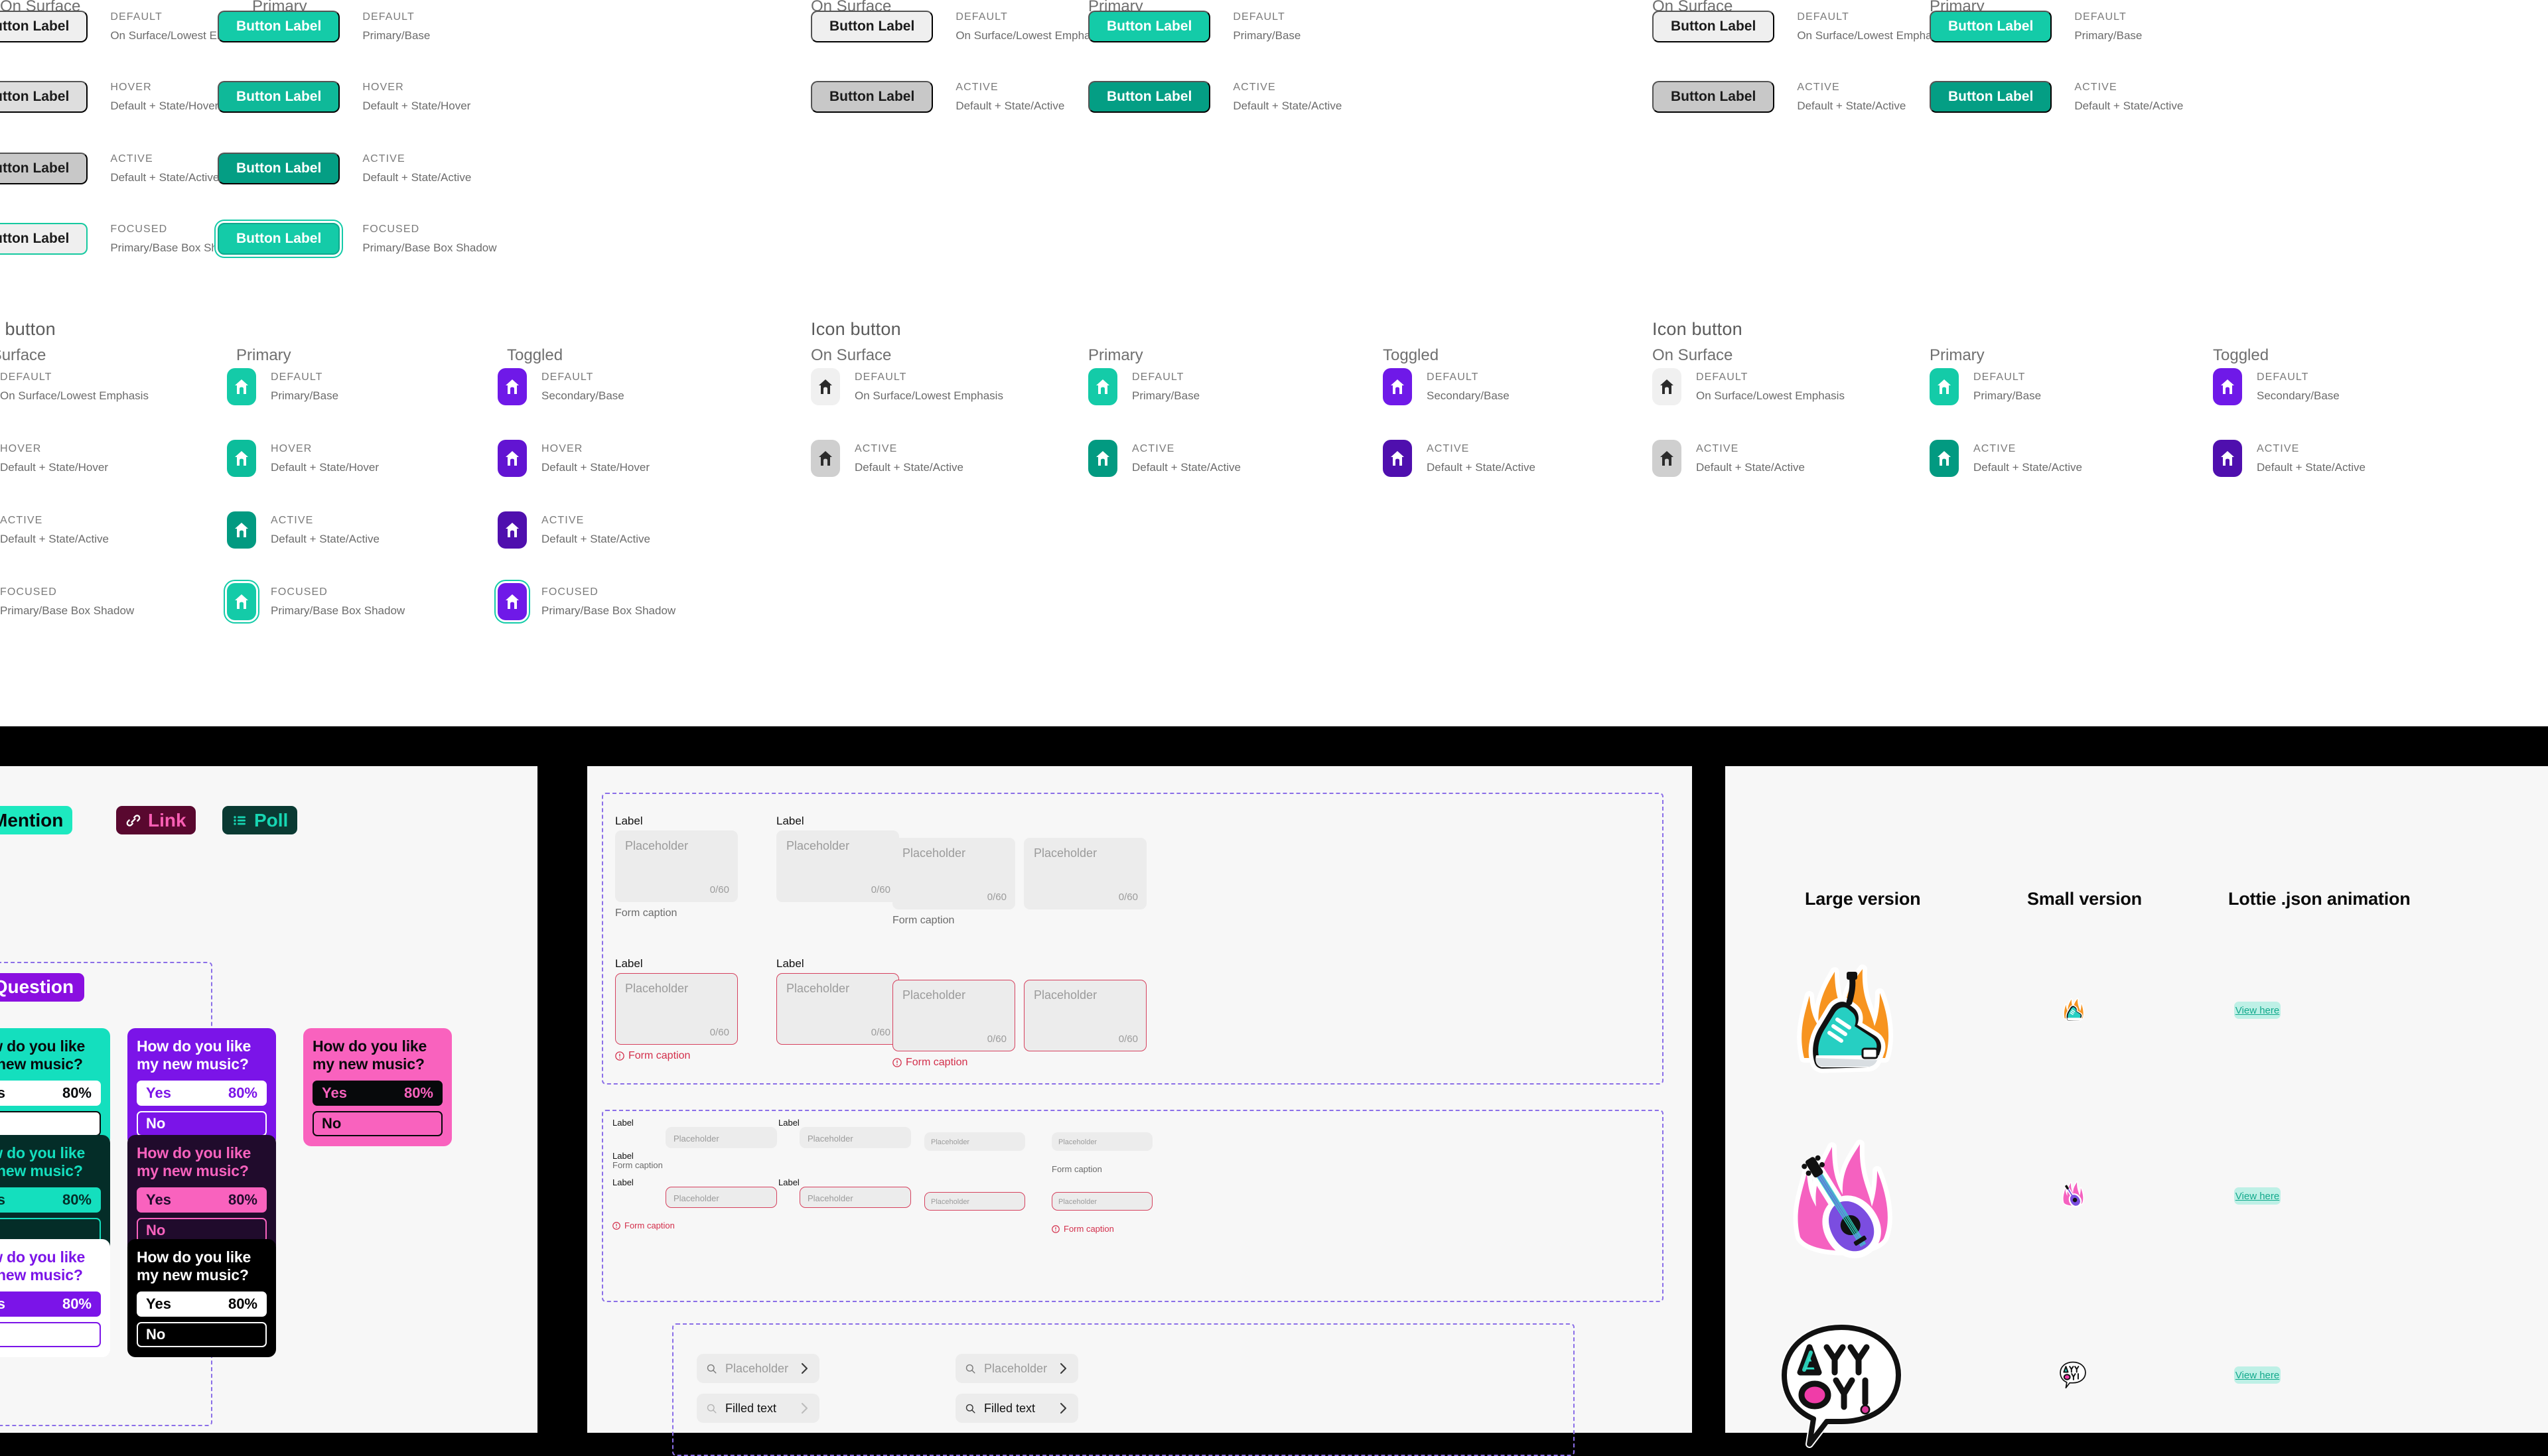  I want to click on state-label: ACTIVE, so click(132, 159).